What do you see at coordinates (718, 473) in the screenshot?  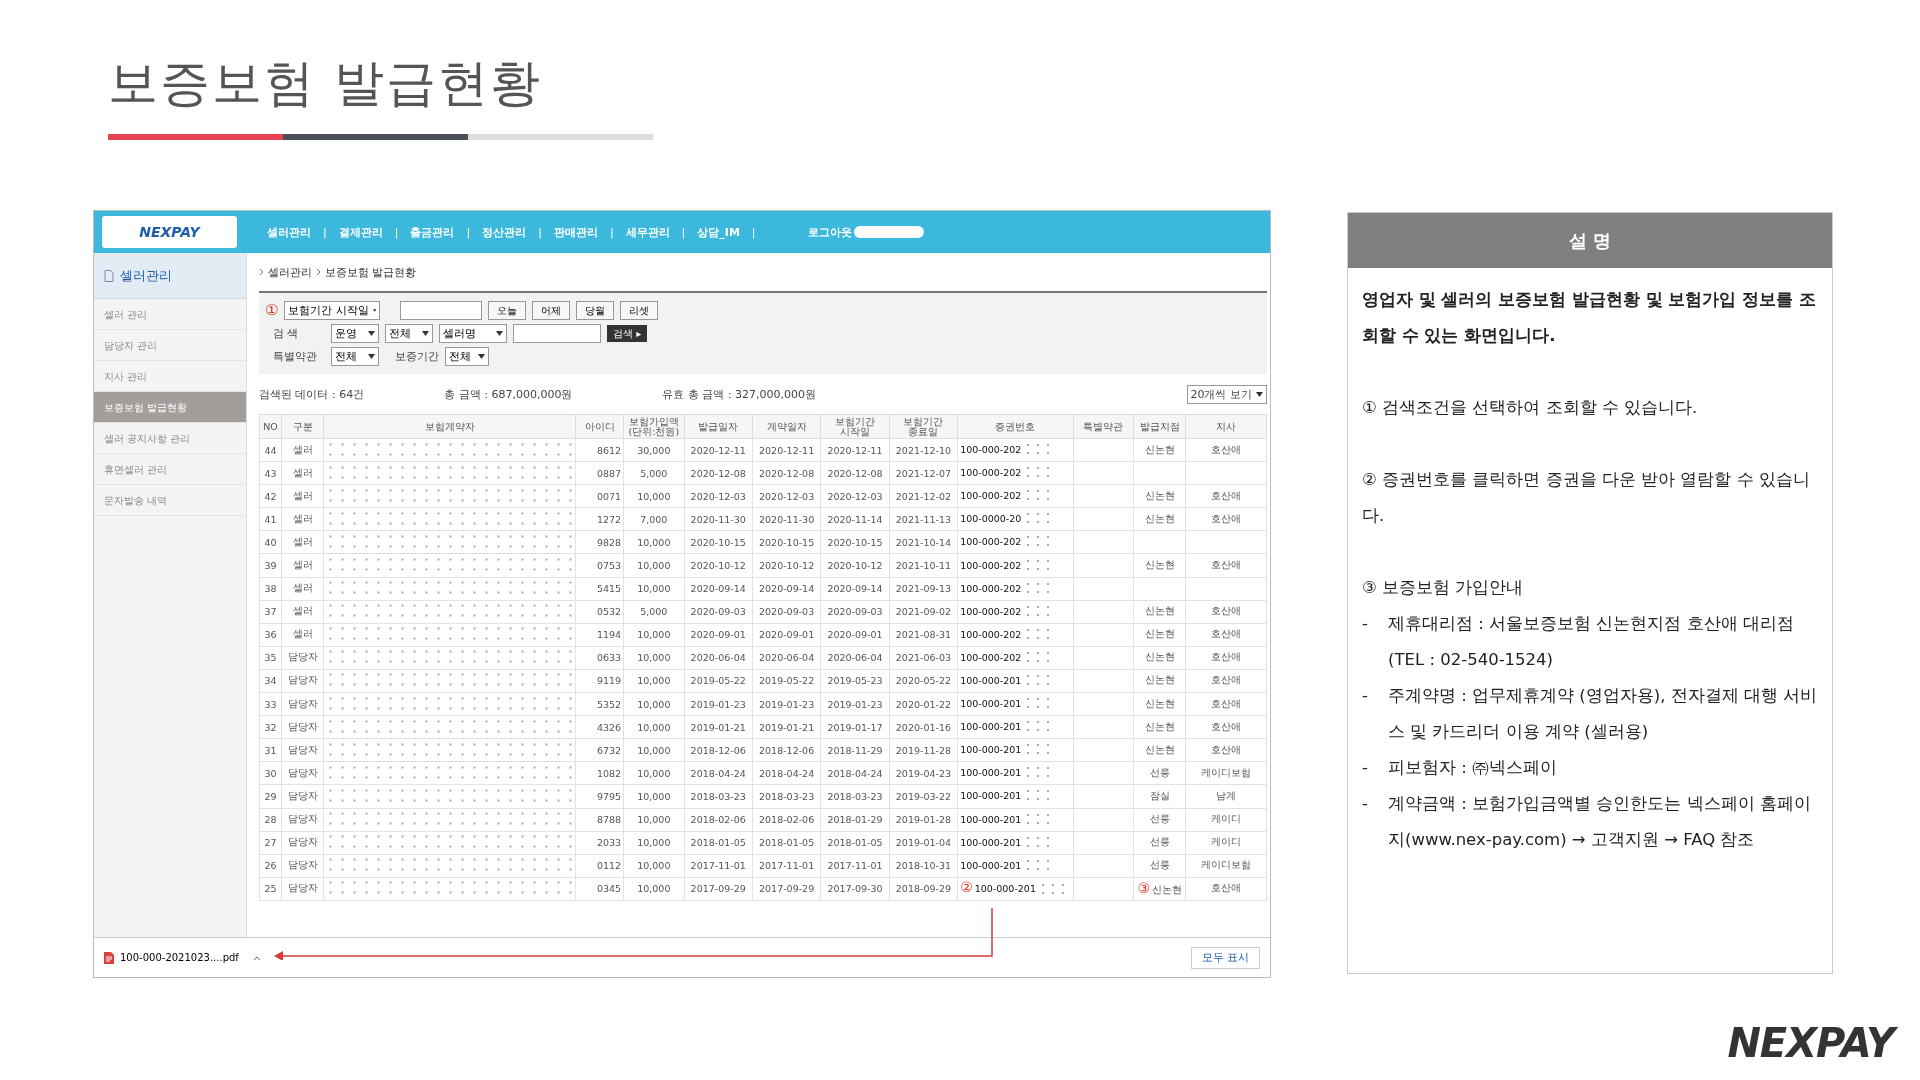 I see `table-cell: 2020-12-08` at bounding box center [718, 473].